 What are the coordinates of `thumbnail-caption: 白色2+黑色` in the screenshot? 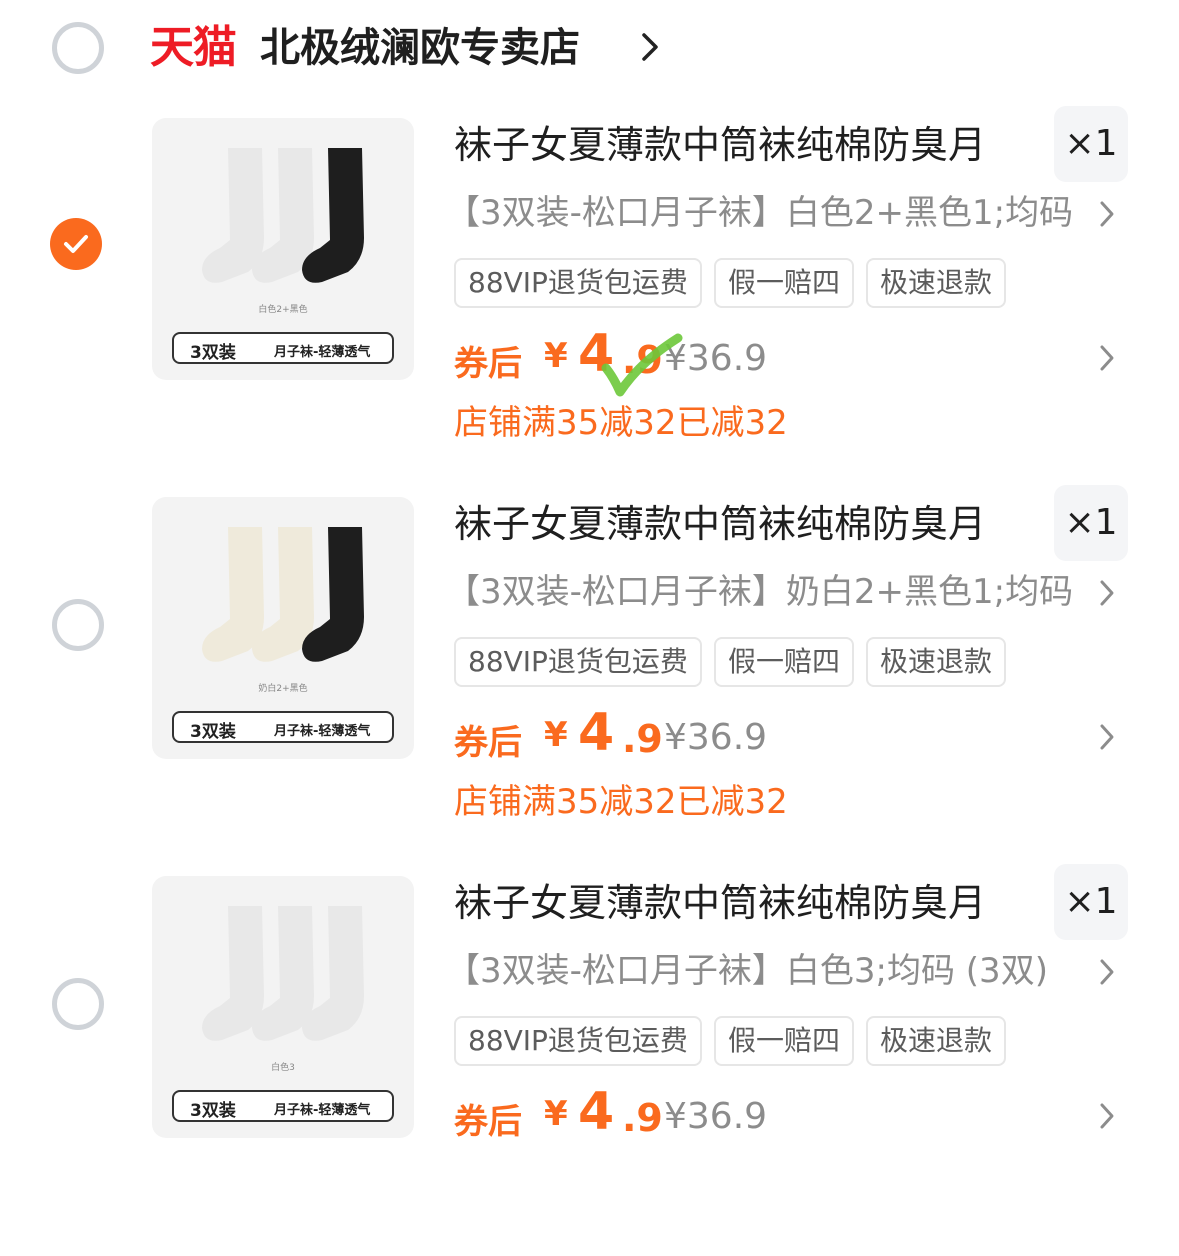 It's located at (283, 310).